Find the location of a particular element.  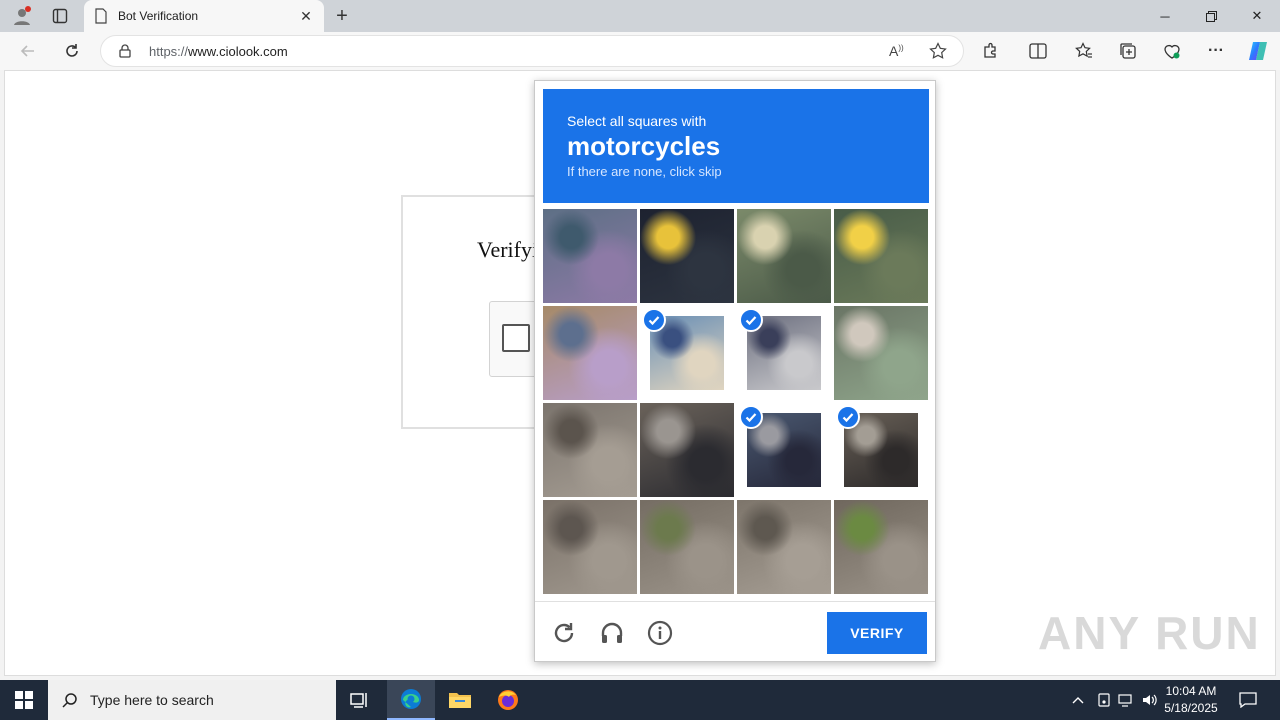

search-icon is located at coordinates (69, 700).